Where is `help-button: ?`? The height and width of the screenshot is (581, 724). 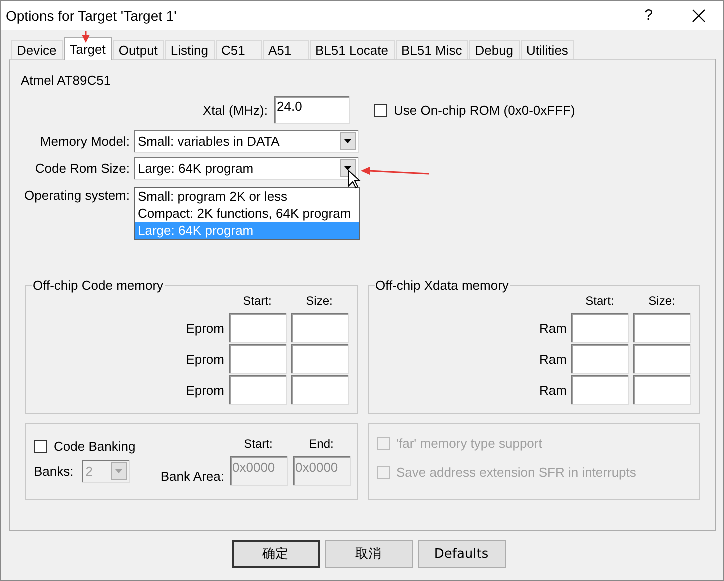 help-button: ? is located at coordinates (648, 15).